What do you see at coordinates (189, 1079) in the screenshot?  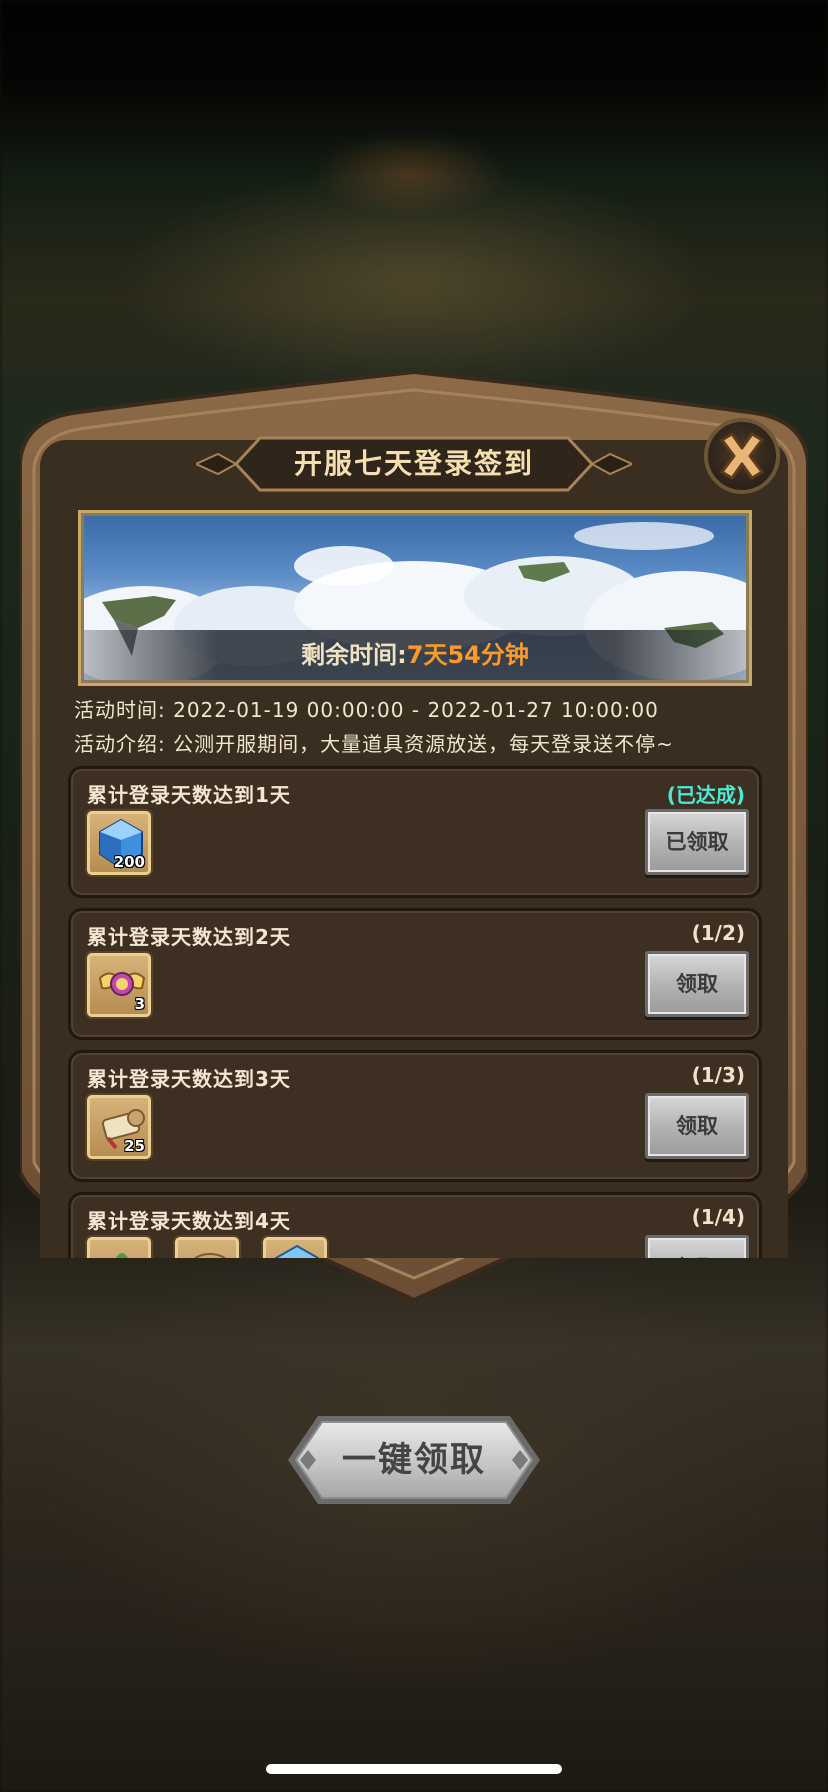 I see `task-title: 累计登录天数达到3天` at bounding box center [189, 1079].